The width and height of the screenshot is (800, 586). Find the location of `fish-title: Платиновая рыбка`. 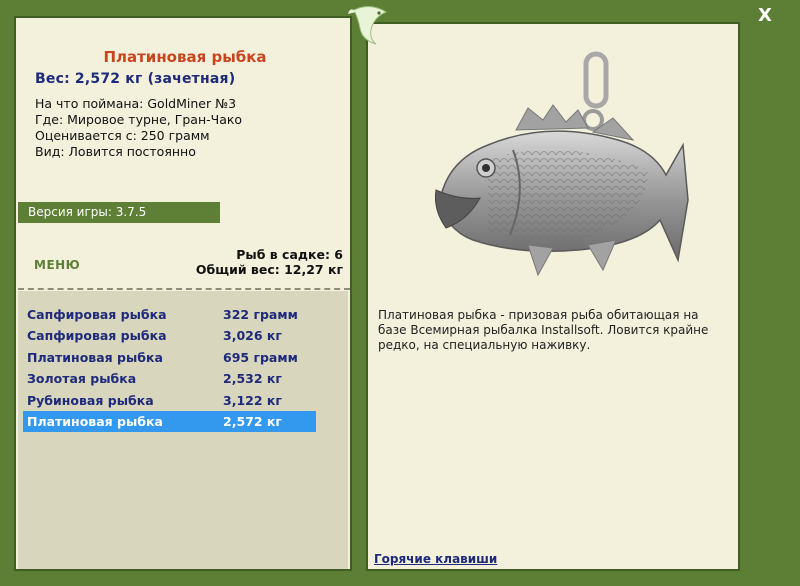

fish-title: Платиновая рыбка is located at coordinates (185, 57).